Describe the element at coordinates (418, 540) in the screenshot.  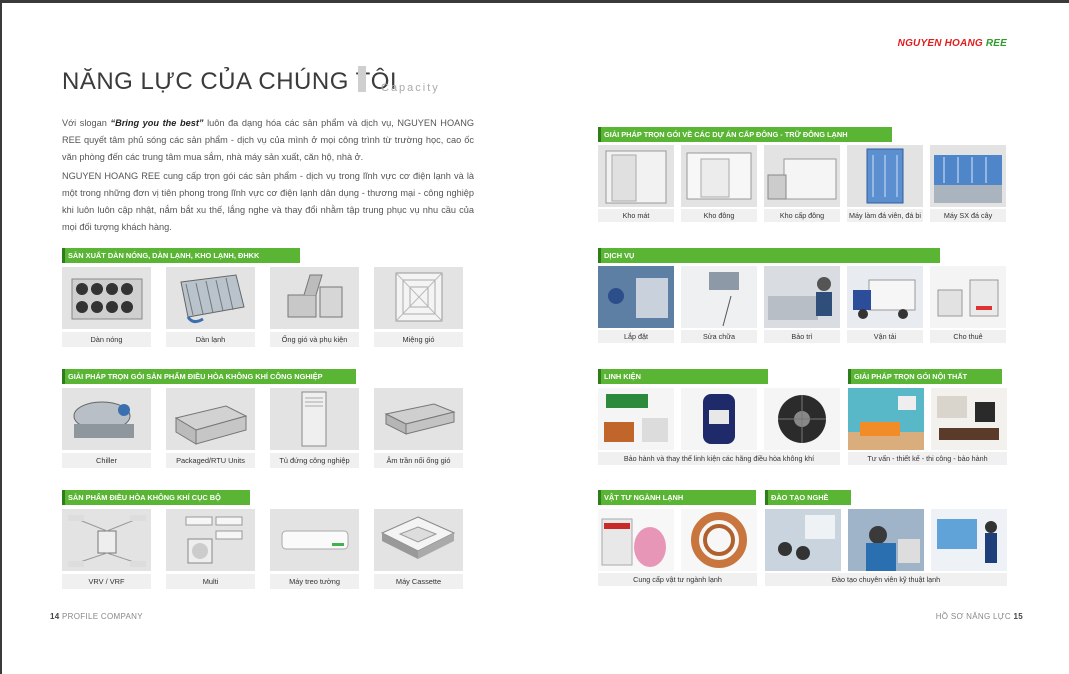
I see `cassette-image` at that location.